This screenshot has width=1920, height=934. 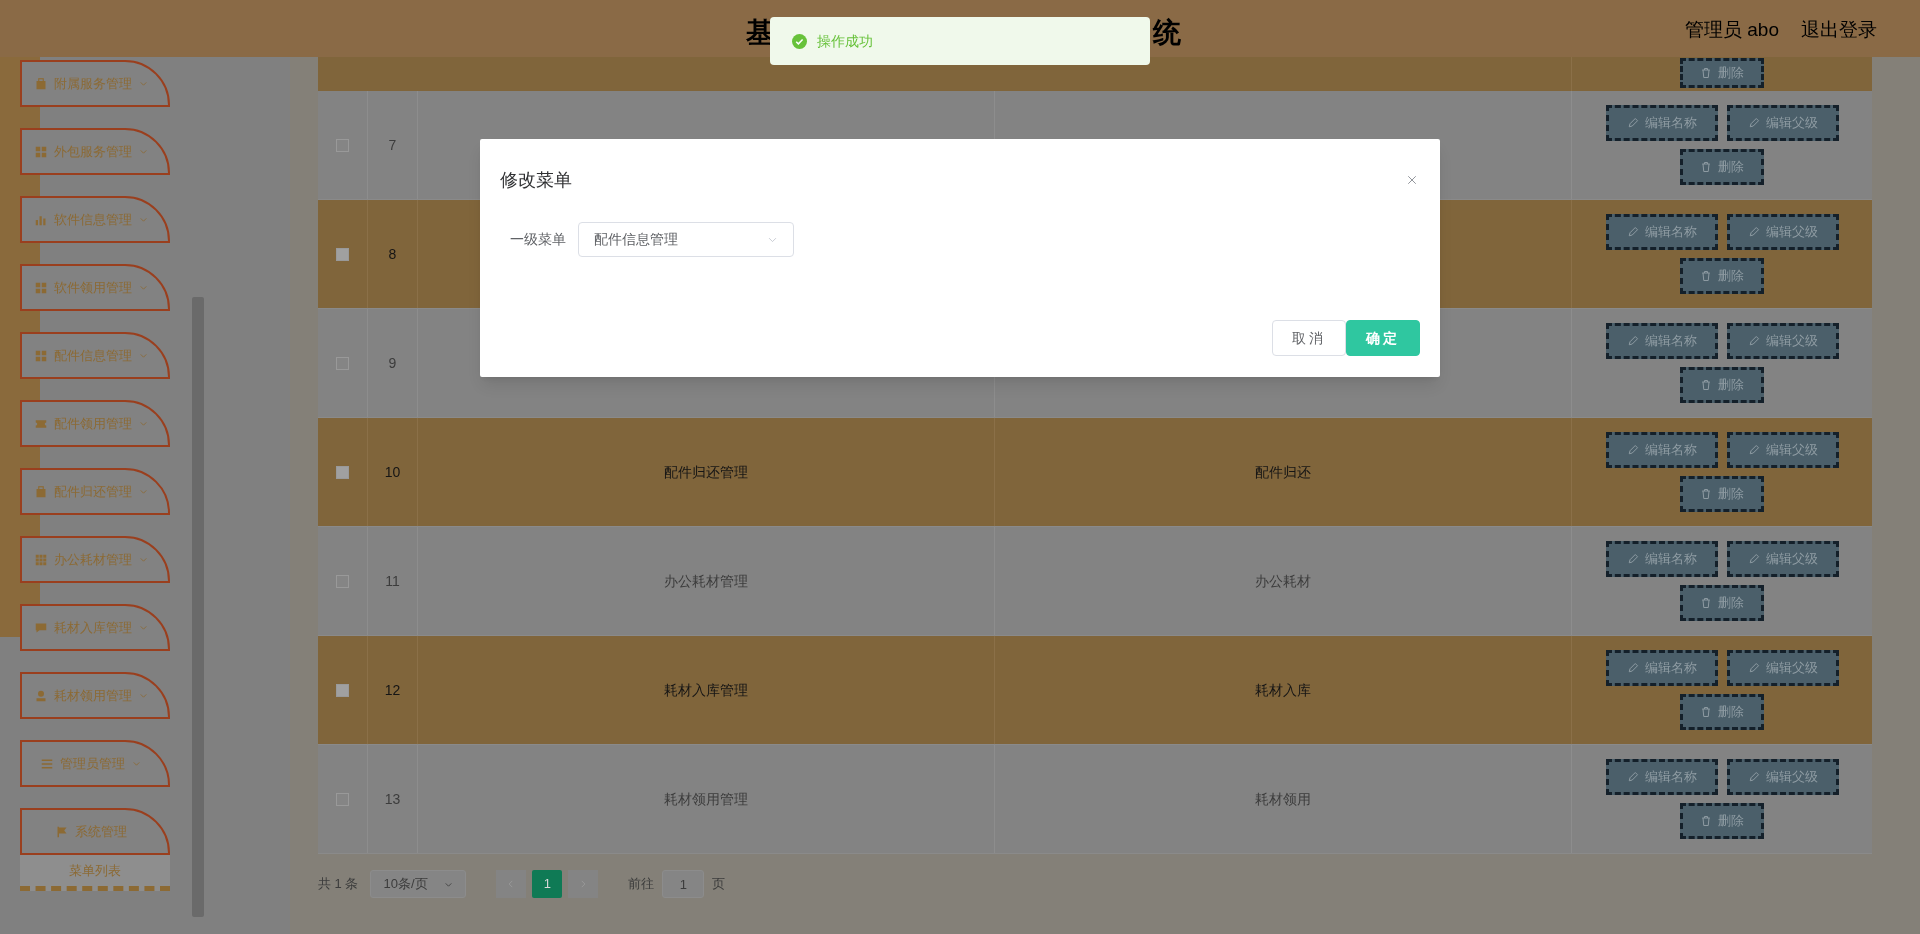 I want to click on sidebar-item: 配件领用管理, so click(x=95, y=423).